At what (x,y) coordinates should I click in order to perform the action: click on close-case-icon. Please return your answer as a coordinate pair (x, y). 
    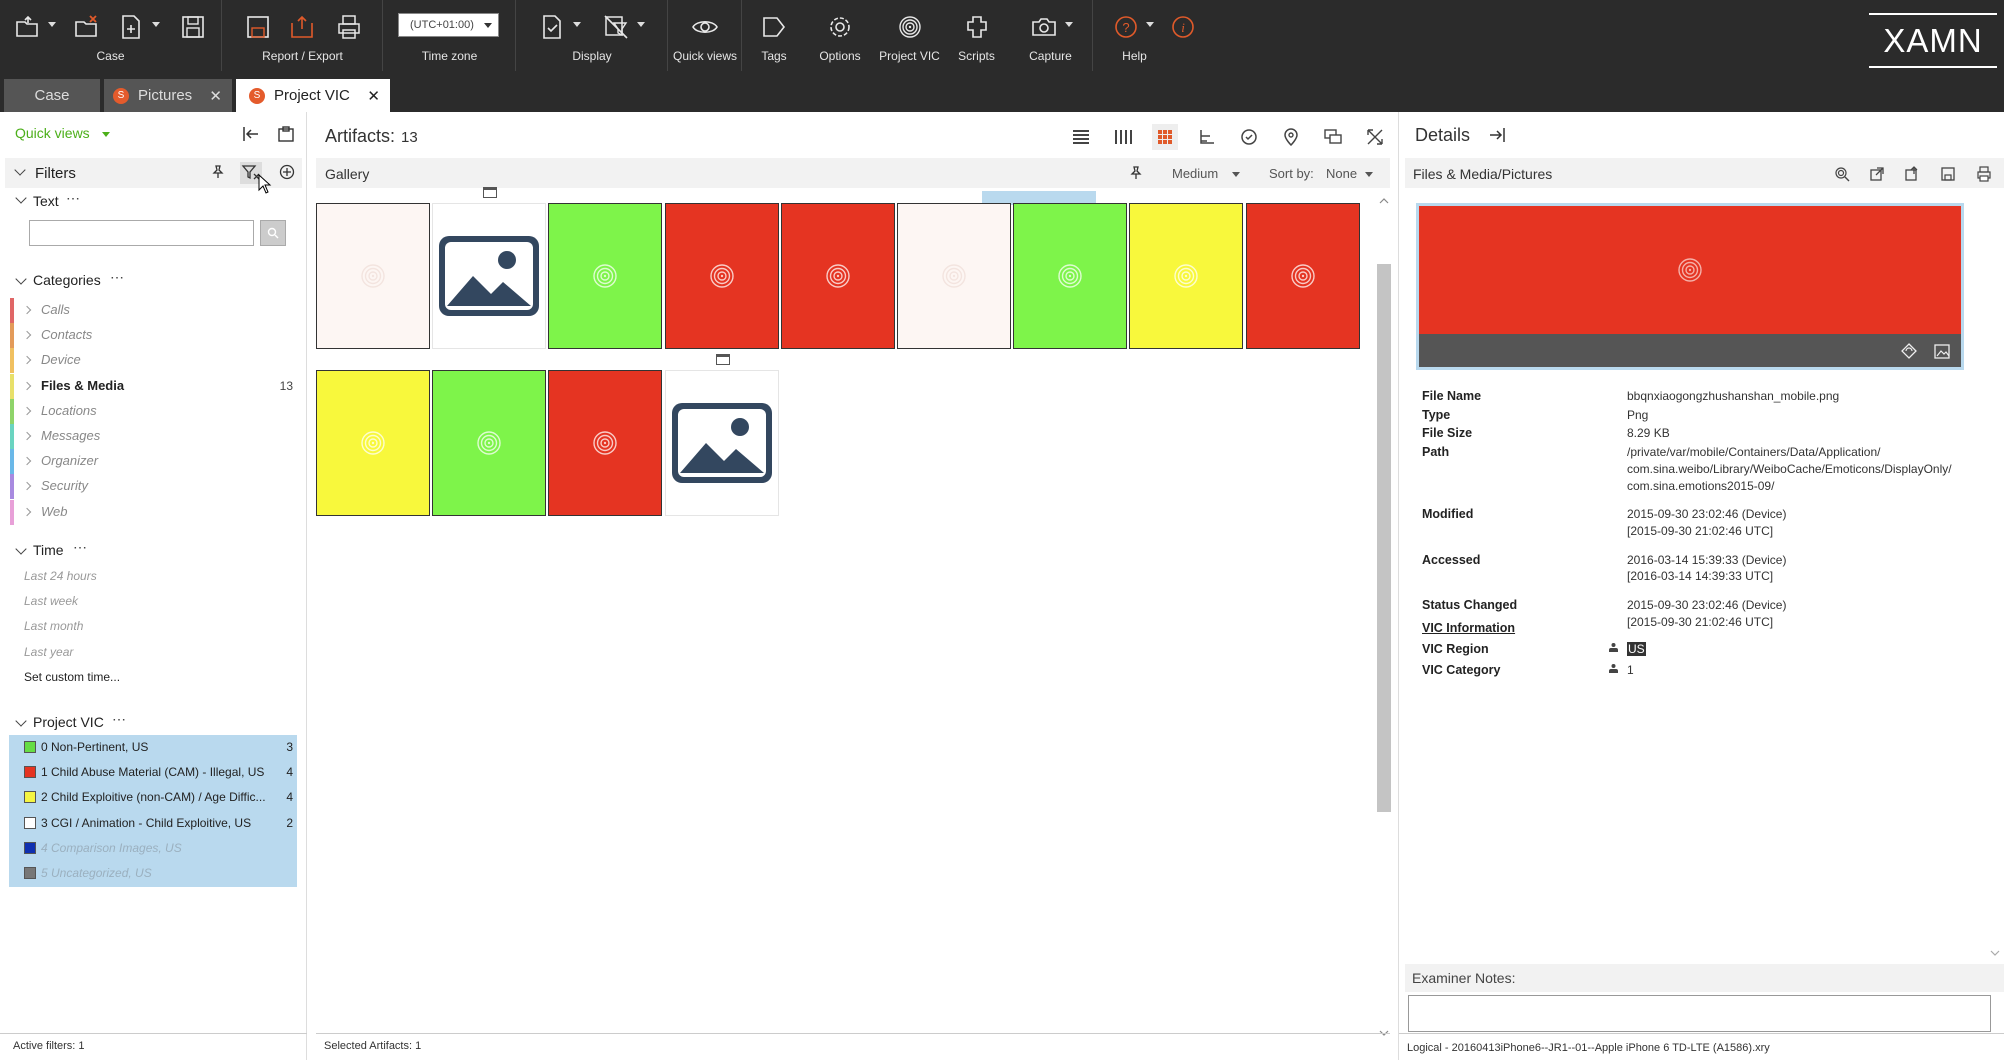
    Looking at the image, I should click on (87, 27).